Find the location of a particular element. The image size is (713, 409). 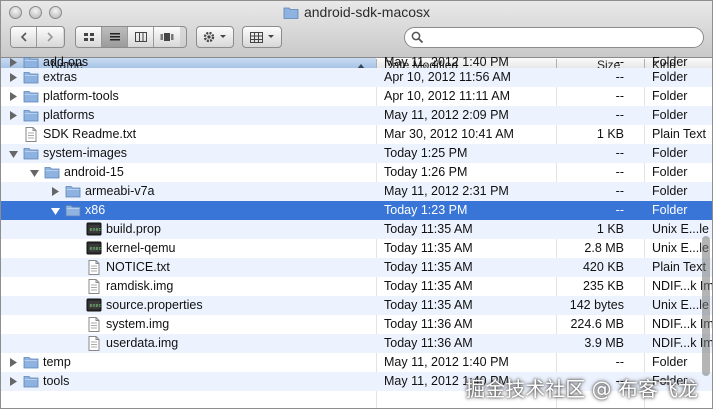

date-modified: Apr 10, 2012 11:56 AM is located at coordinates (447, 77).